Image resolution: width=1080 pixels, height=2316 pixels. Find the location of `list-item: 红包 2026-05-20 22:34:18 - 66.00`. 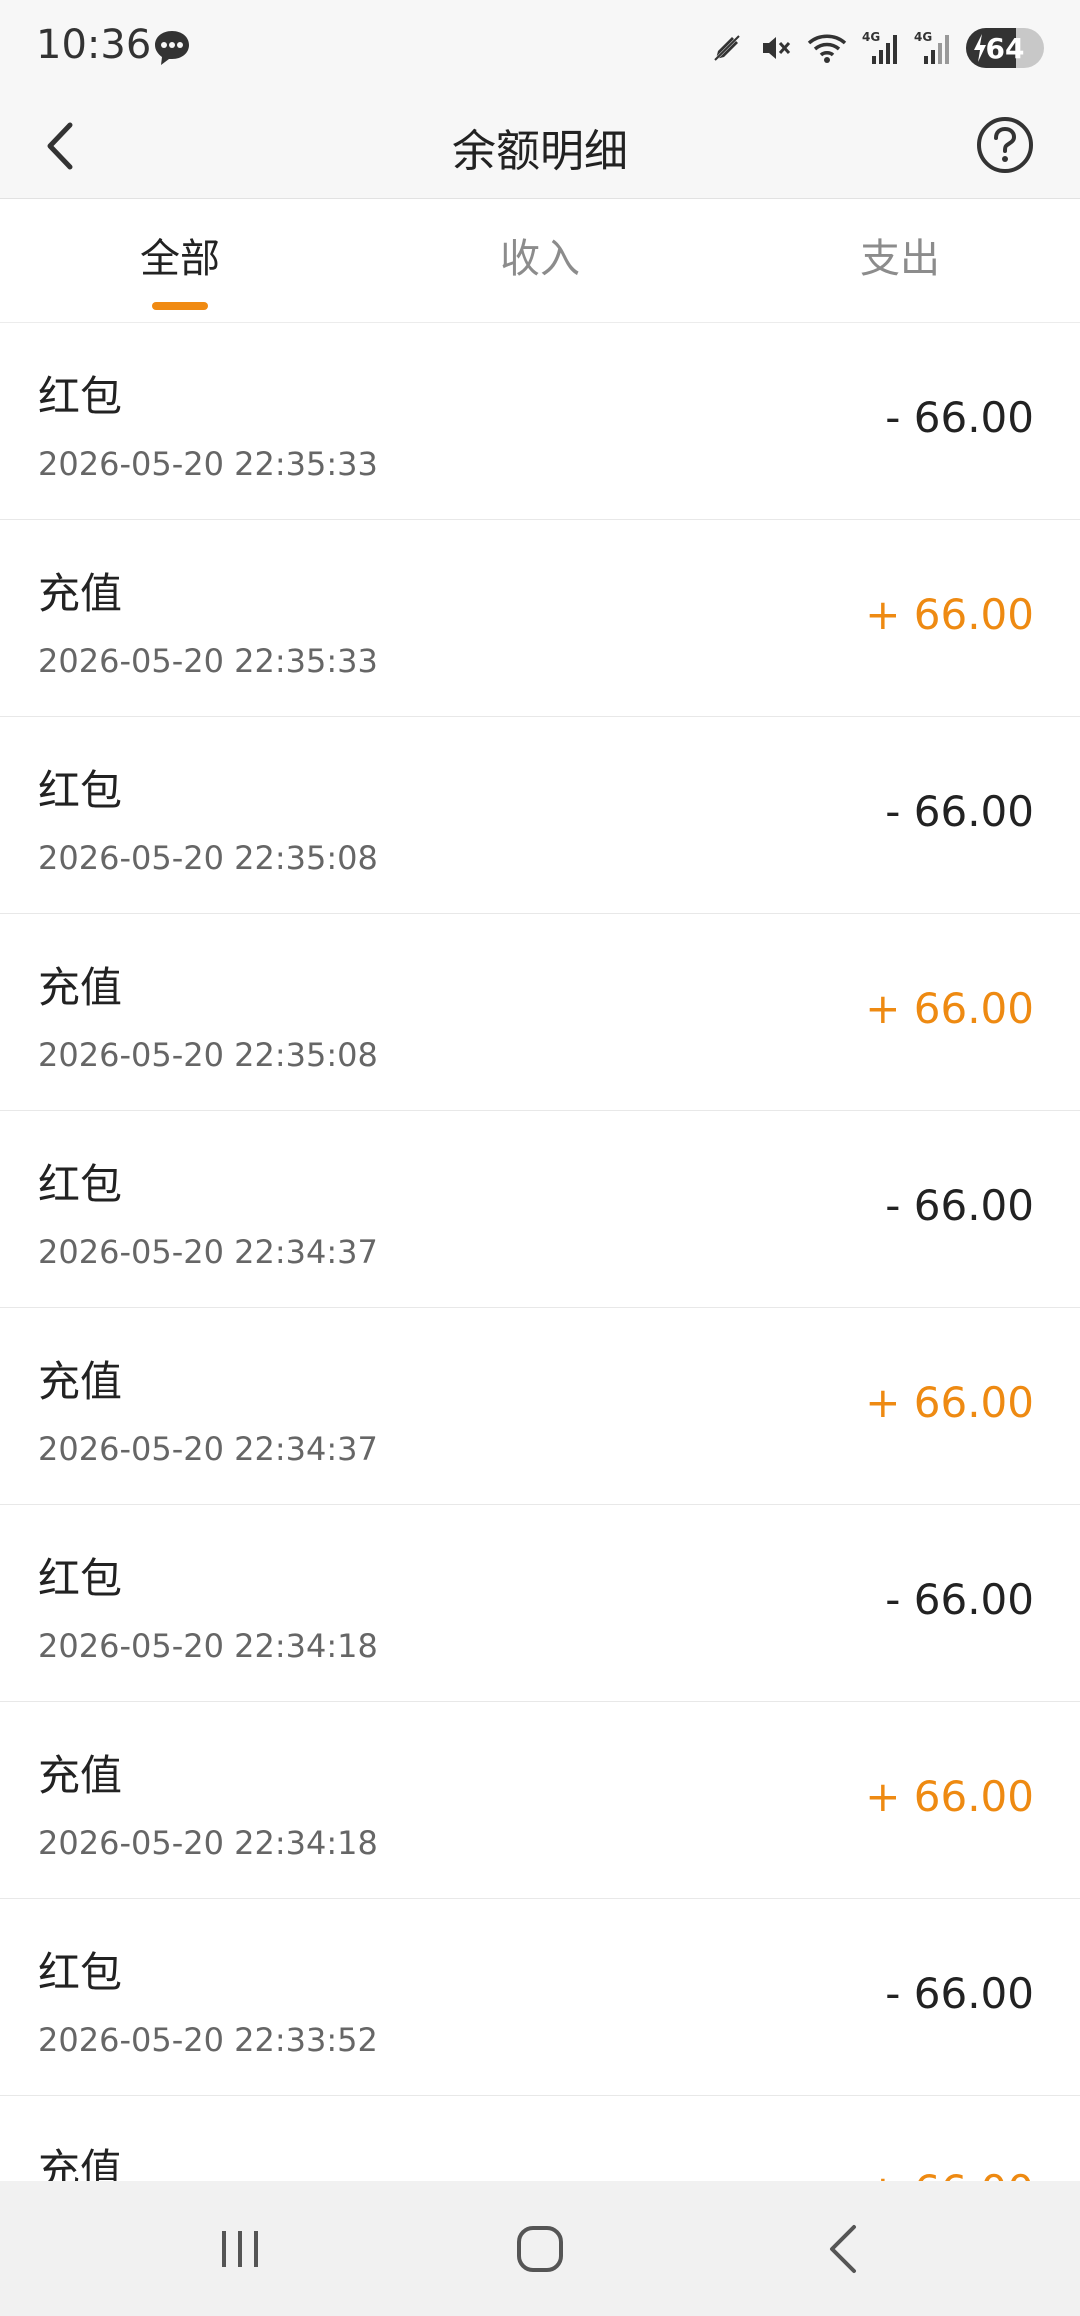

list-item: 红包 2026-05-20 22:34:18 - 66.00 is located at coordinates (540, 1603).